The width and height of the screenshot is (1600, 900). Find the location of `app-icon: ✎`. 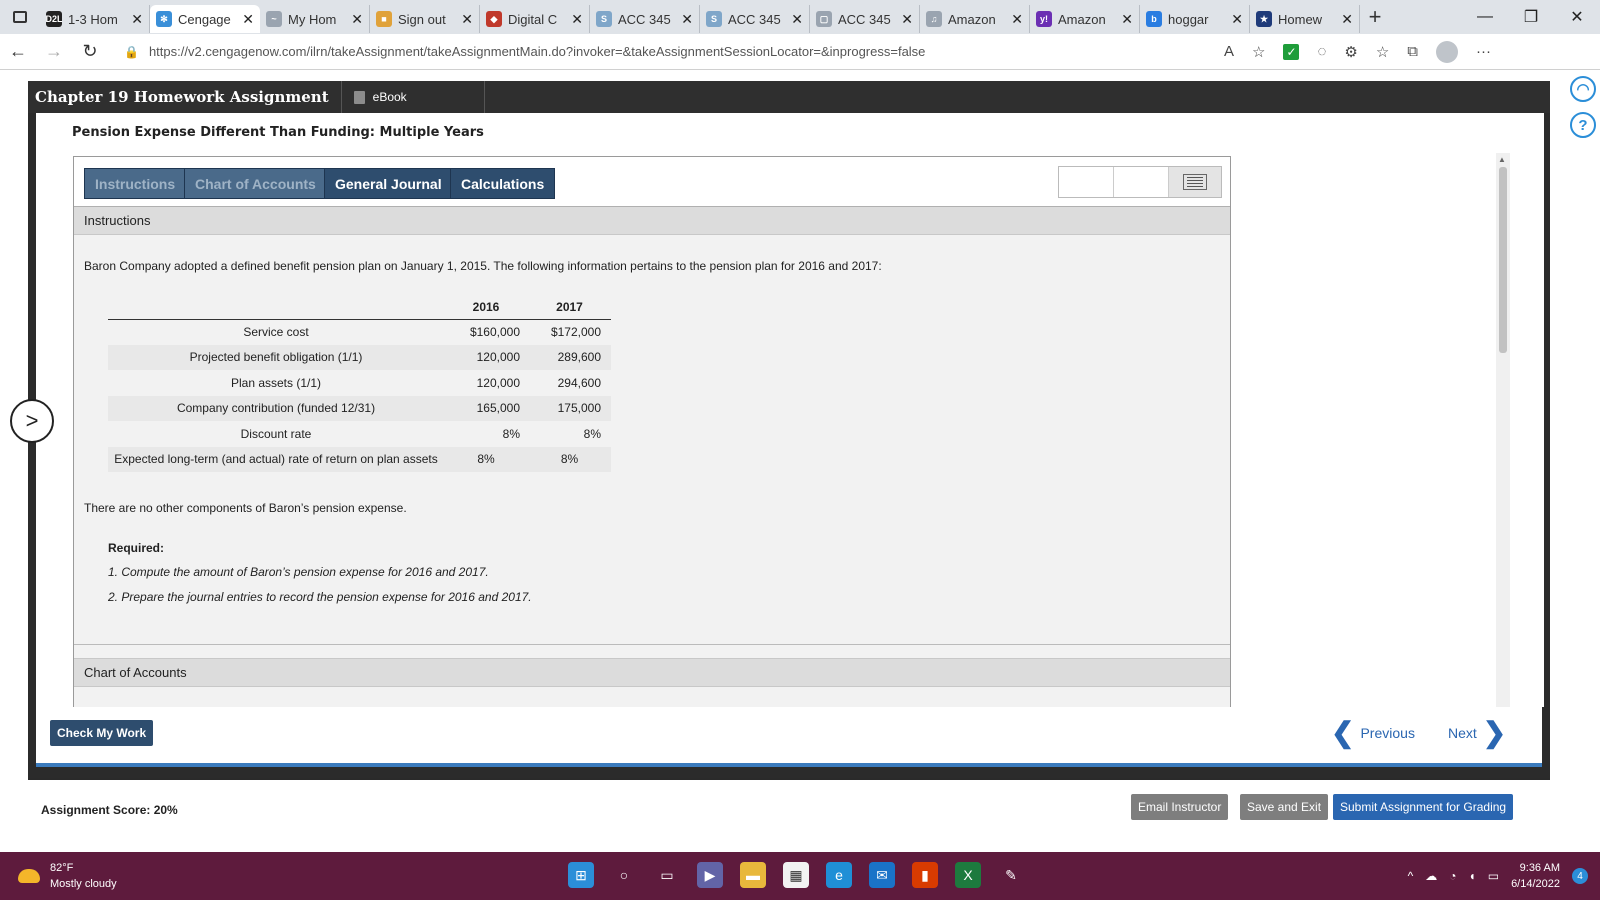

app-icon: ✎ is located at coordinates (1011, 875).